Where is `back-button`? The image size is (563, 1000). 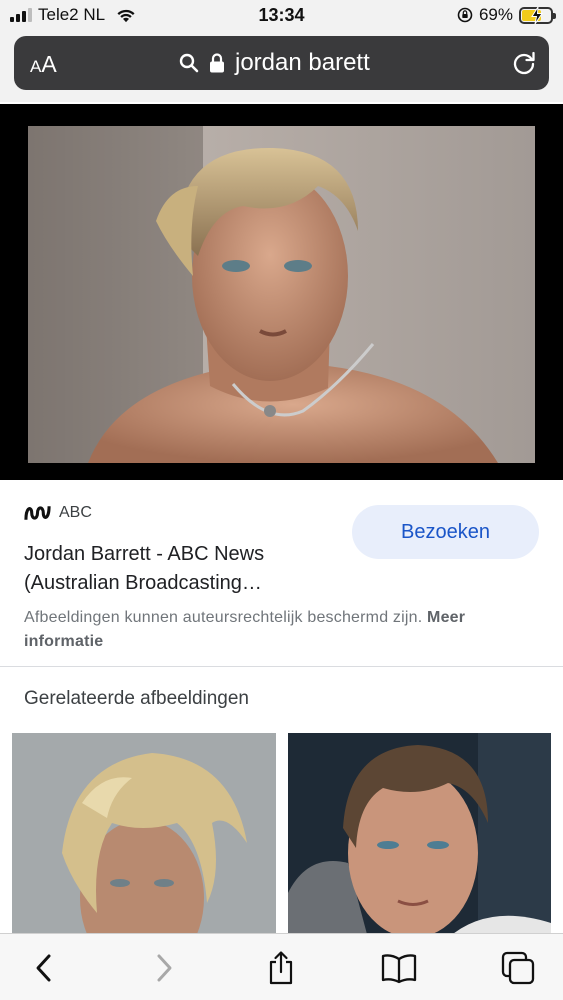 back-button is located at coordinates (44, 968).